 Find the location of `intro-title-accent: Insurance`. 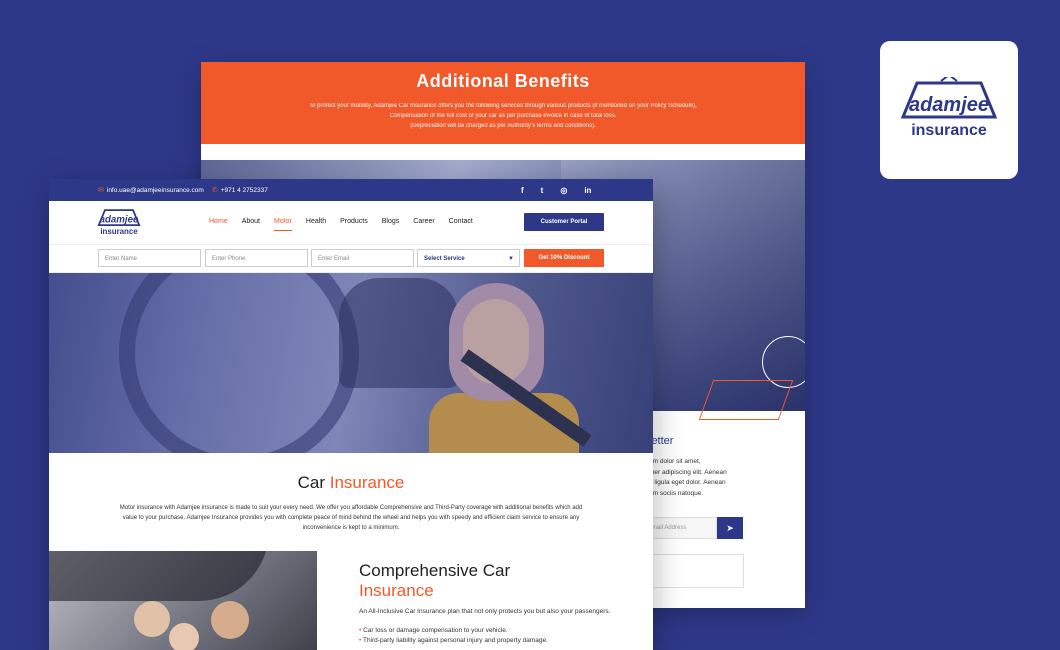

intro-title-accent: Insurance is located at coordinates (367, 482).